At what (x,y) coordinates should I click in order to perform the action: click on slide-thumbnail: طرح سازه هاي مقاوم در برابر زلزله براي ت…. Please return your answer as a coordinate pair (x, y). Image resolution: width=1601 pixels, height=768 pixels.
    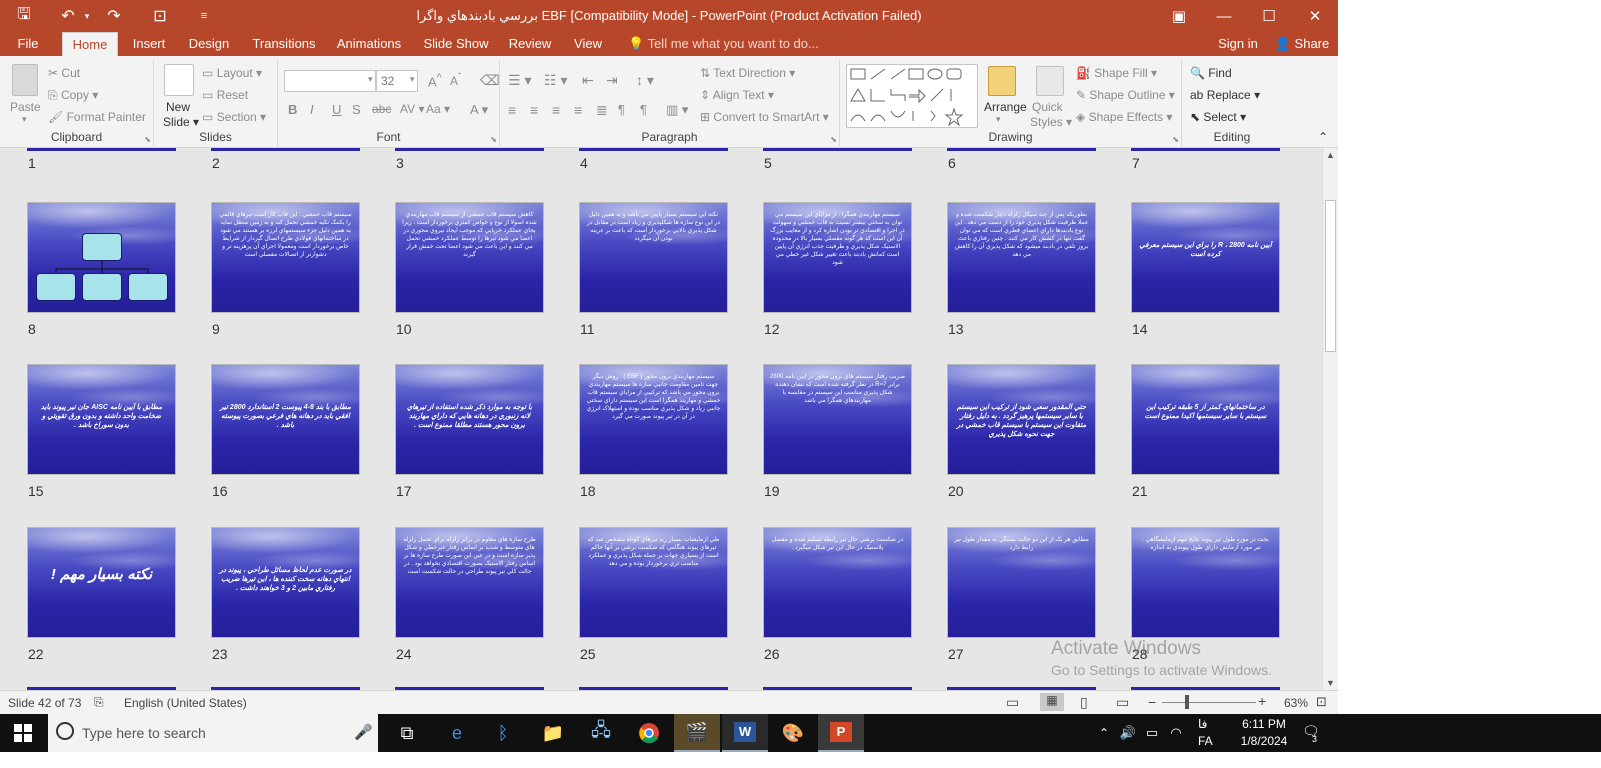
    Looking at the image, I should click on (469, 582).